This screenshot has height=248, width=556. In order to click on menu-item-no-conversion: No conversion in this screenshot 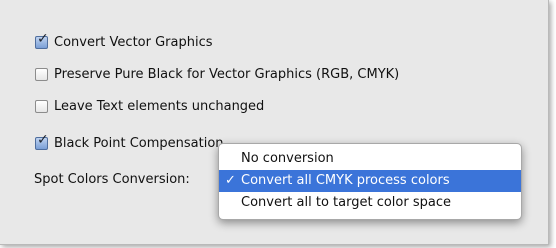, I will do `click(370, 159)`.